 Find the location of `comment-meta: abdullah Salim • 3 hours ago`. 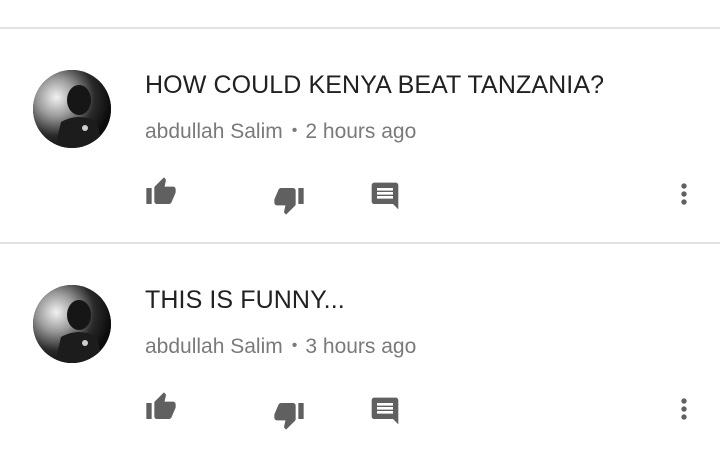

comment-meta: abdullah Salim • 3 hours ago is located at coordinates (280, 347).